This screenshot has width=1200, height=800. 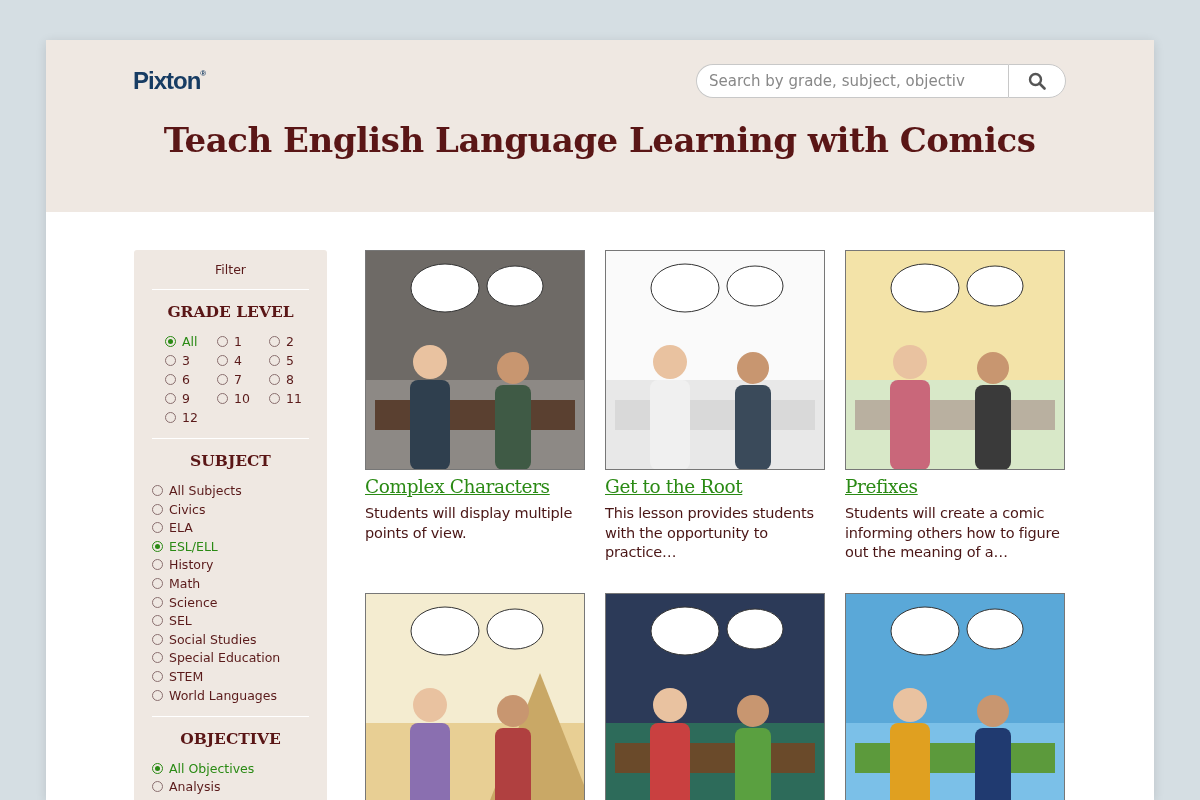 I want to click on filter-option: 3, so click(x=186, y=360).